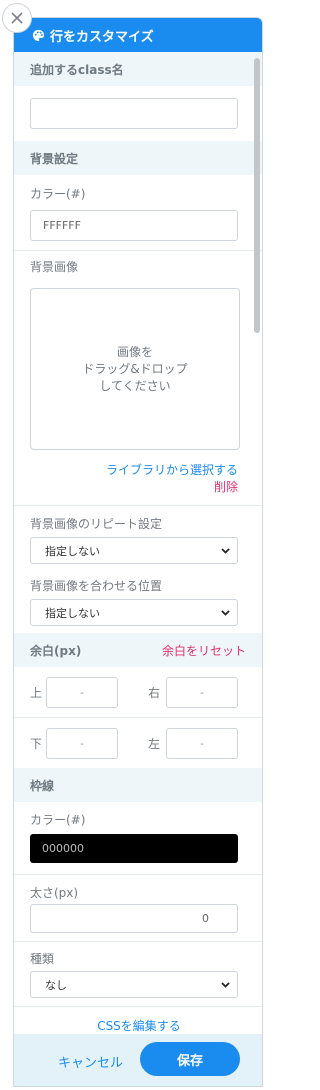 The height and width of the screenshot is (1090, 320). What do you see at coordinates (82, 743) in the screenshot?
I see `margin-bottom-input: -` at bounding box center [82, 743].